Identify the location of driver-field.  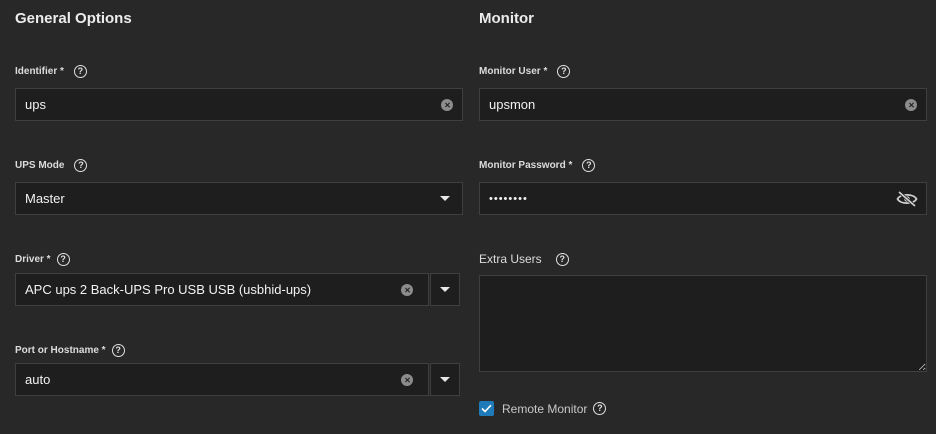
(222, 289).